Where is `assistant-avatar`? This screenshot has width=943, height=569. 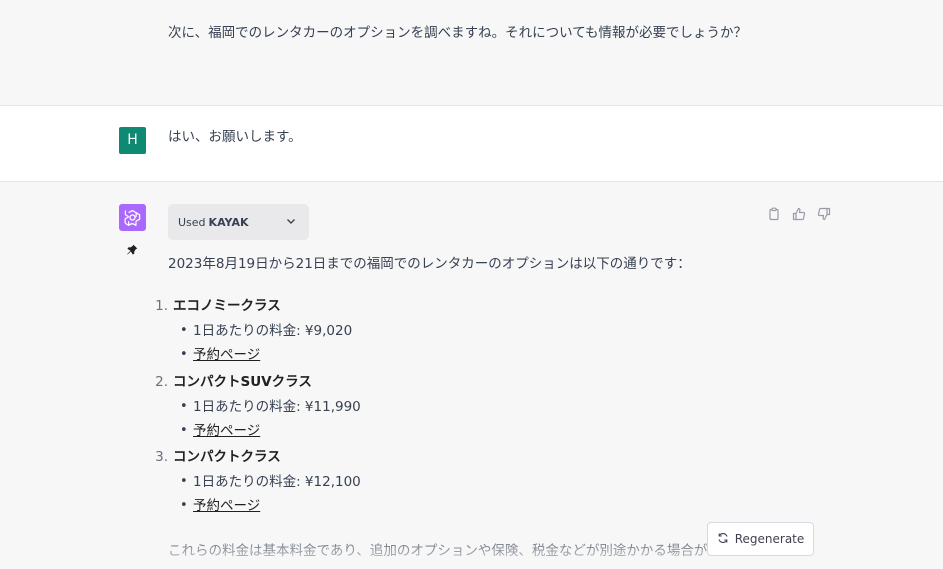
assistant-avatar is located at coordinates (132, 217).